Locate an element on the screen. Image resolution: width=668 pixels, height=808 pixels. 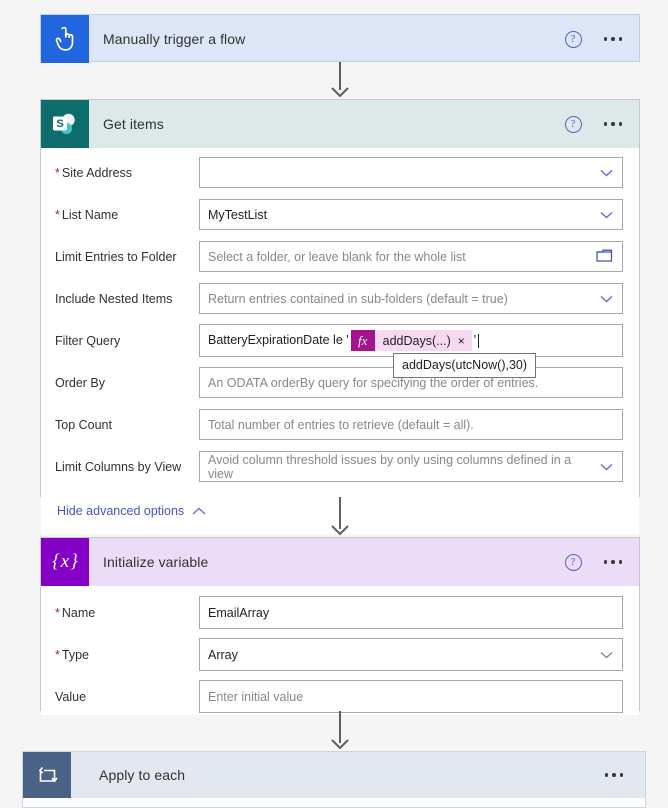
folder-icon is located at coordinates (604, 256).